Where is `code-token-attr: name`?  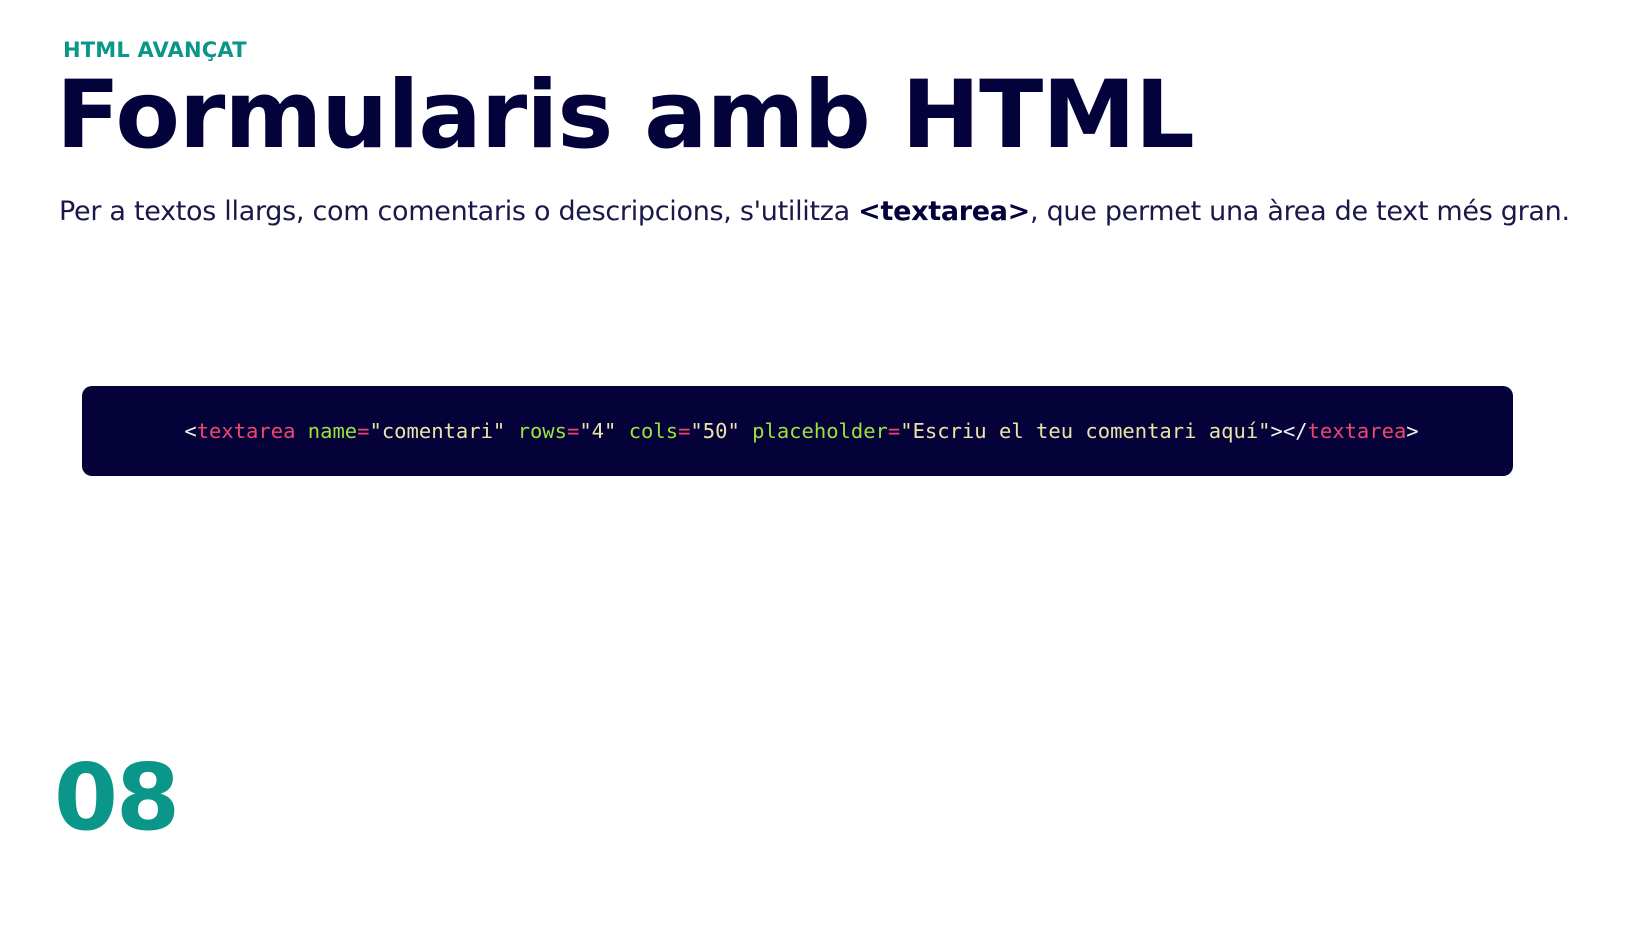
code-token-attr: name is located at coordinates (332, 431).